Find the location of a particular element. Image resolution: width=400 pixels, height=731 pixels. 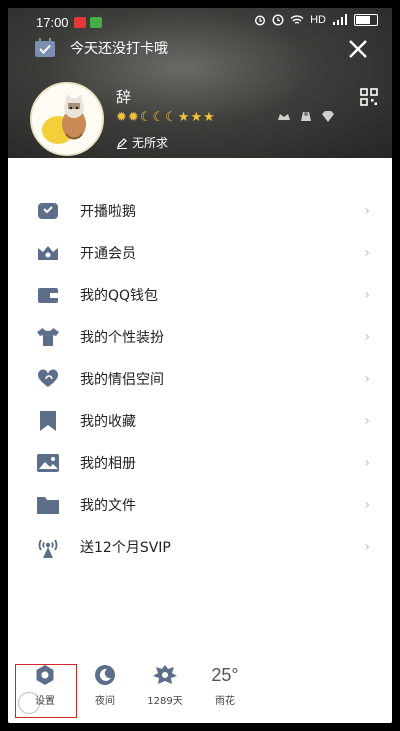

signature: 无所求 is located at coordinates (142, 142).